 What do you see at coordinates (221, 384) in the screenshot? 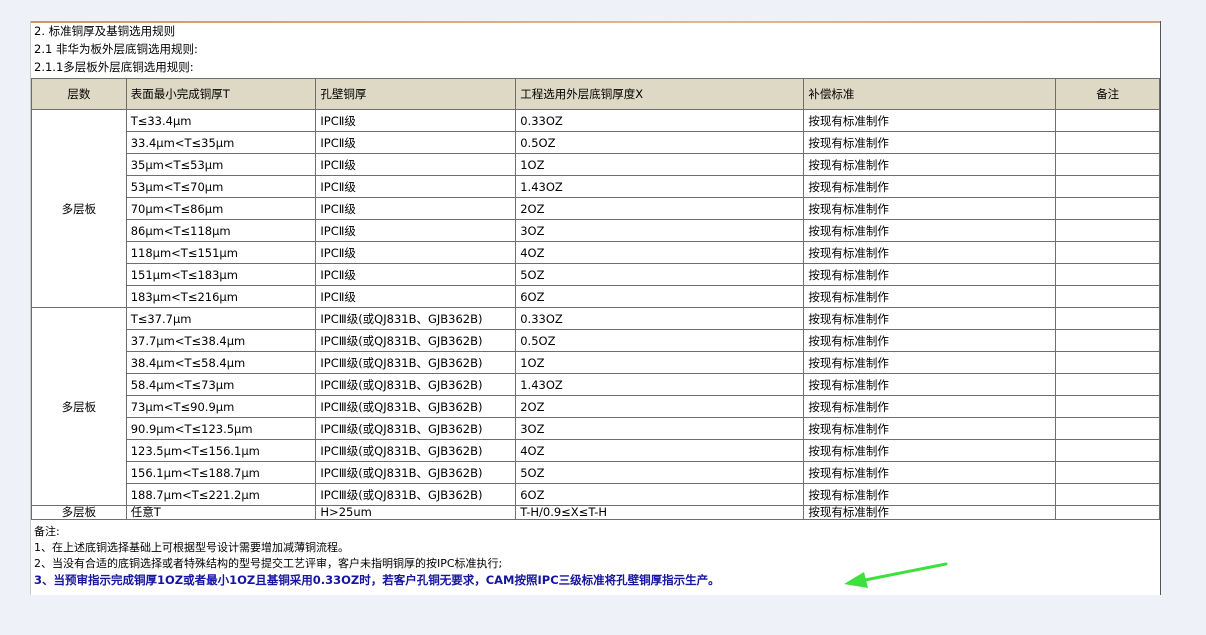
I see `cell-min-copper: 58.4μm<T≤73μm` at bounding box center [221, 384].